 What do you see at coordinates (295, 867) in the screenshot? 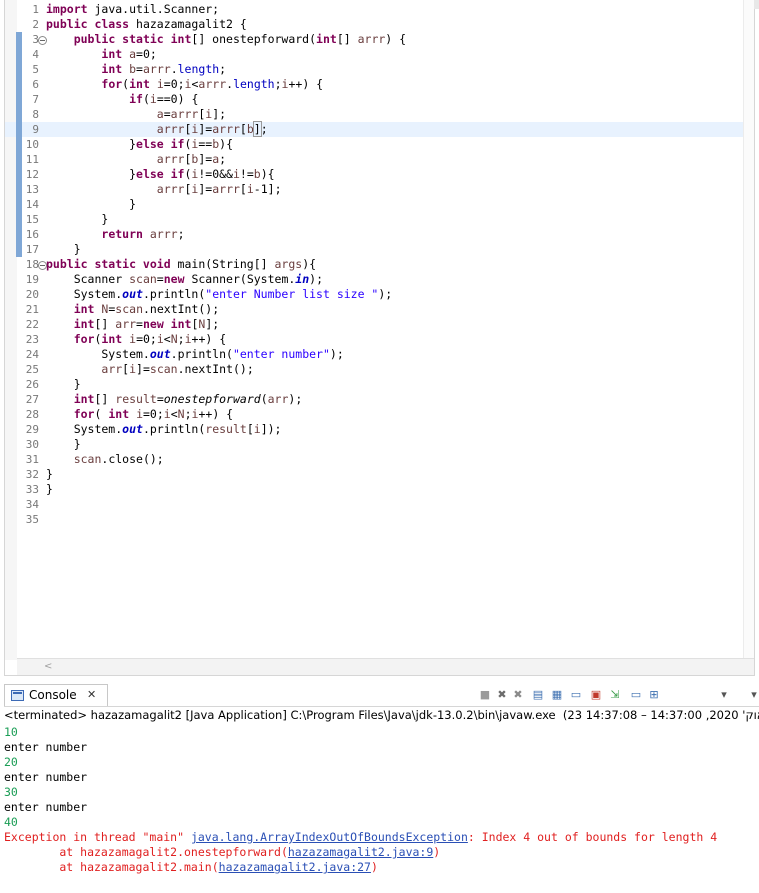
I see `stack-trace-link: hazazamagalit2.java:27` at bounding box center [295, 867].